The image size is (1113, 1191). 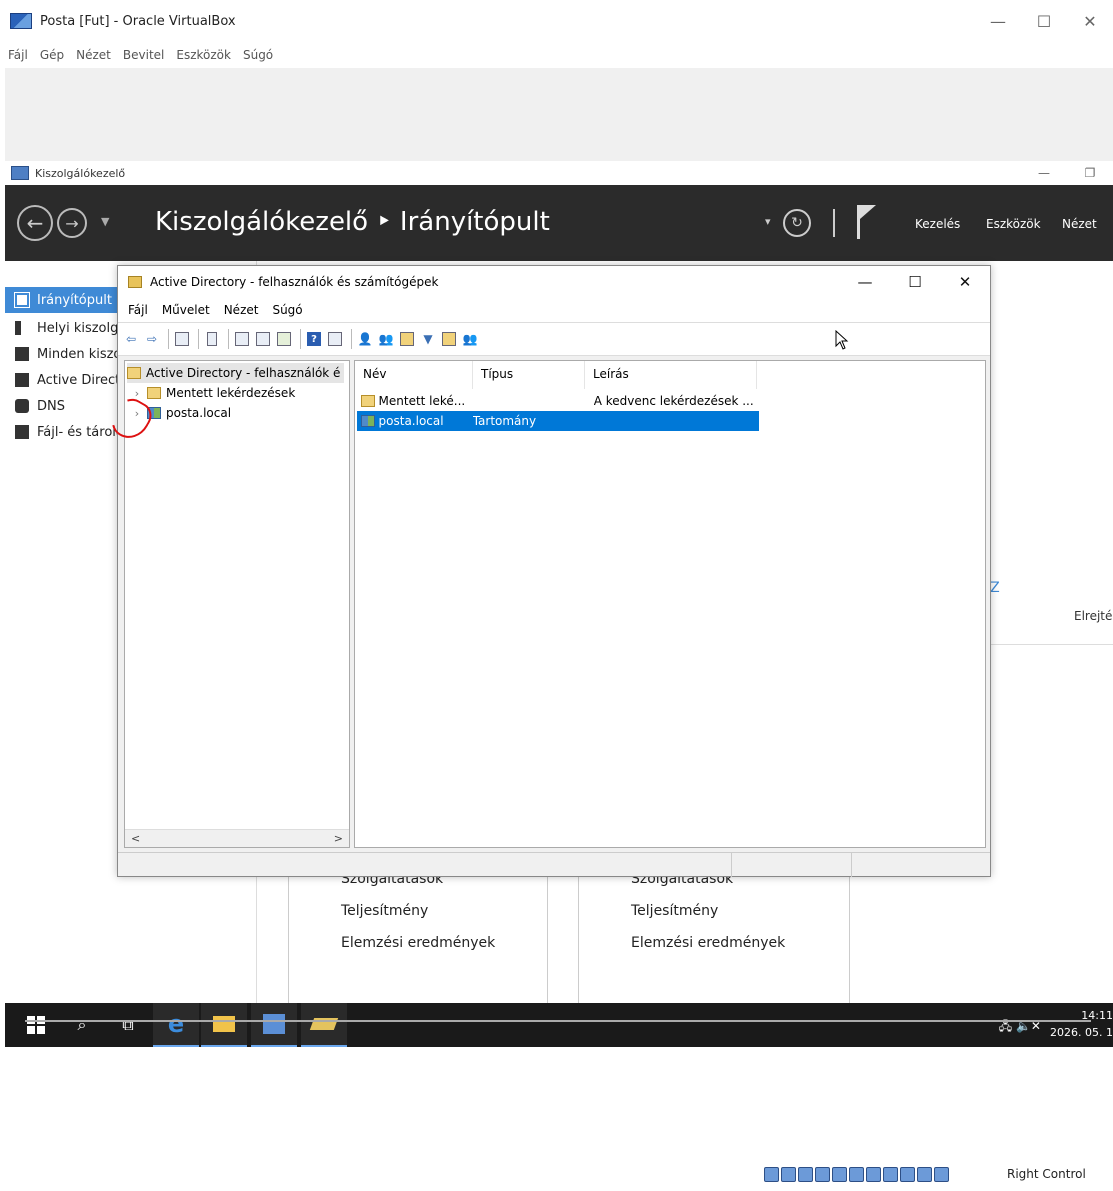 What do you see at coordinates (839, 1174) in the screenshot?
I see `usb-icon` at bounding box center [839, 1174].